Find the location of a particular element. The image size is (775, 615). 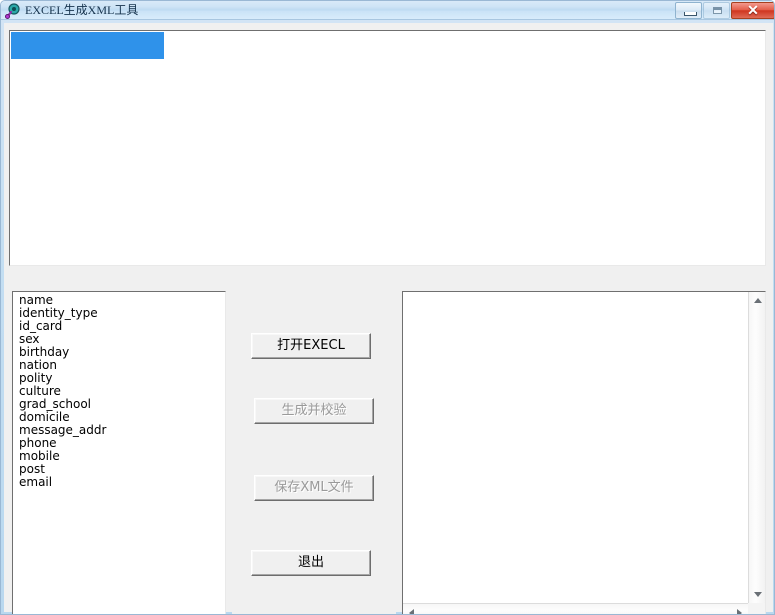

triangle-down-icon is located at coordinates (757, 594).